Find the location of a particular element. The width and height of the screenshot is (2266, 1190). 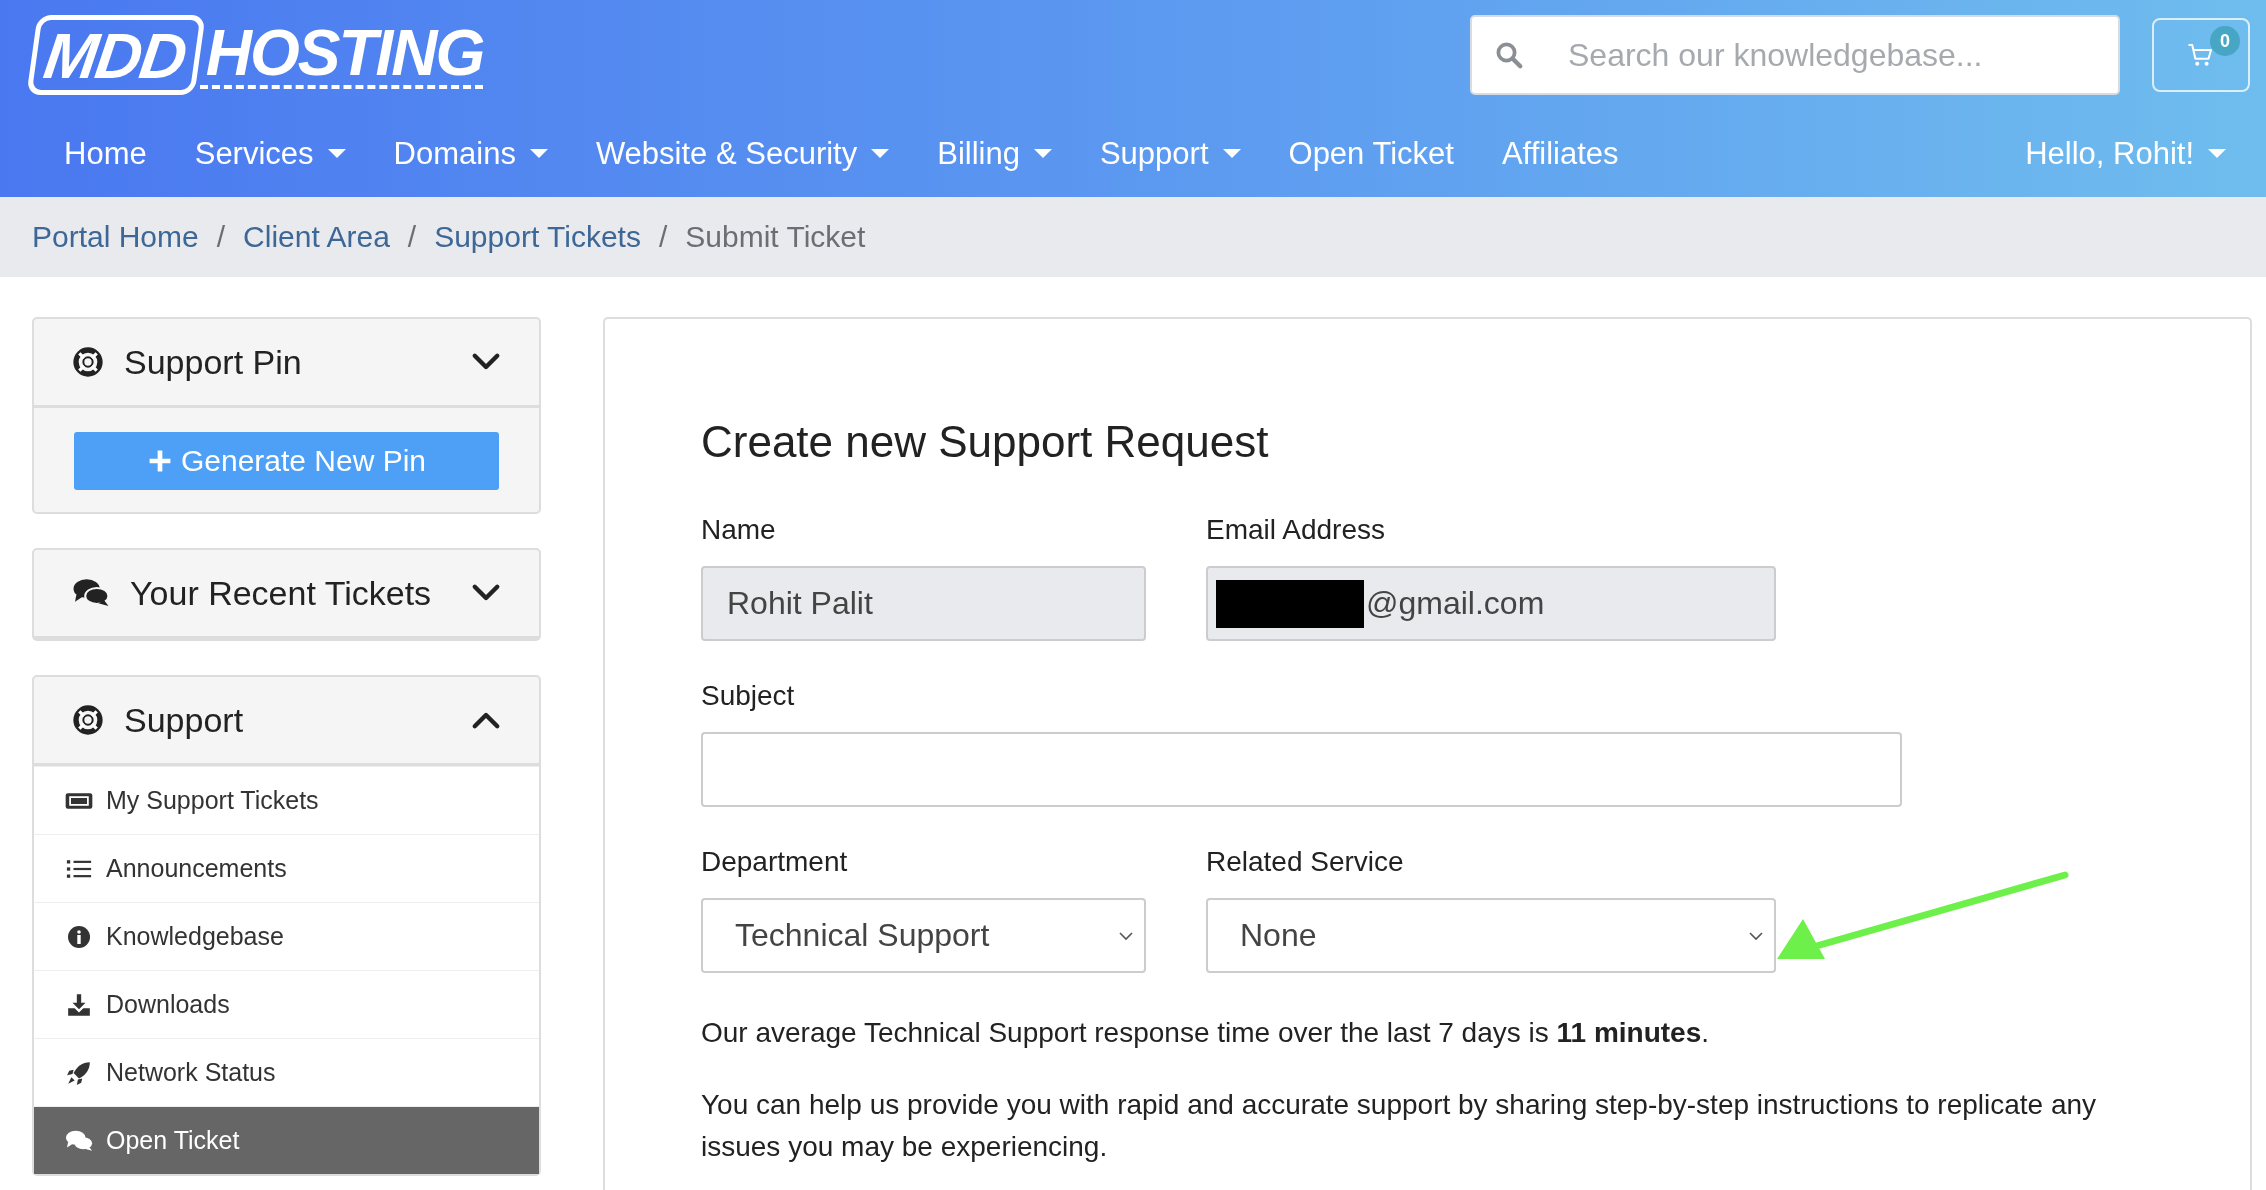

nav-link: Home is located at coordinates (101, 153).